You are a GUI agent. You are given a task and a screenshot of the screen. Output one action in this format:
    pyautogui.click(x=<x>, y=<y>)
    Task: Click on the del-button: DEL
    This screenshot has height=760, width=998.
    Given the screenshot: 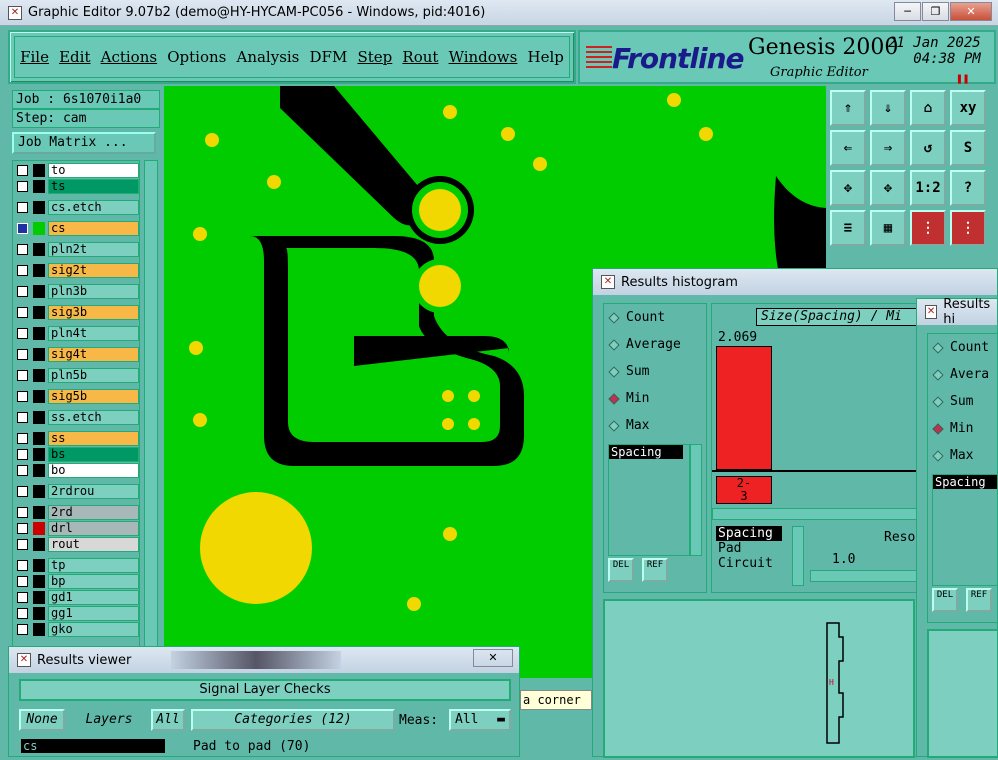 What is the action you would take?
    pyautogui.click(x=621, y=570)
    